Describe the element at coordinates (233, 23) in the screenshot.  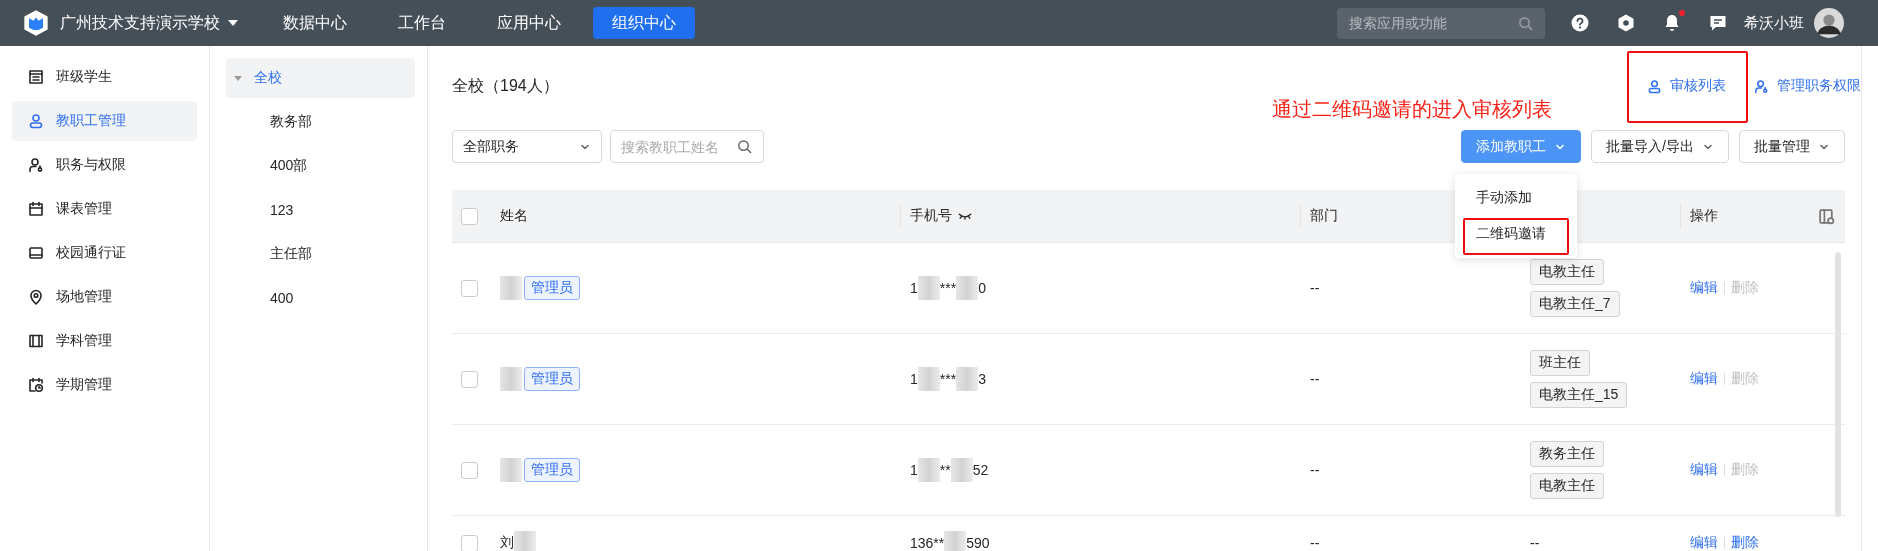
I see `caret-icon` at that location.